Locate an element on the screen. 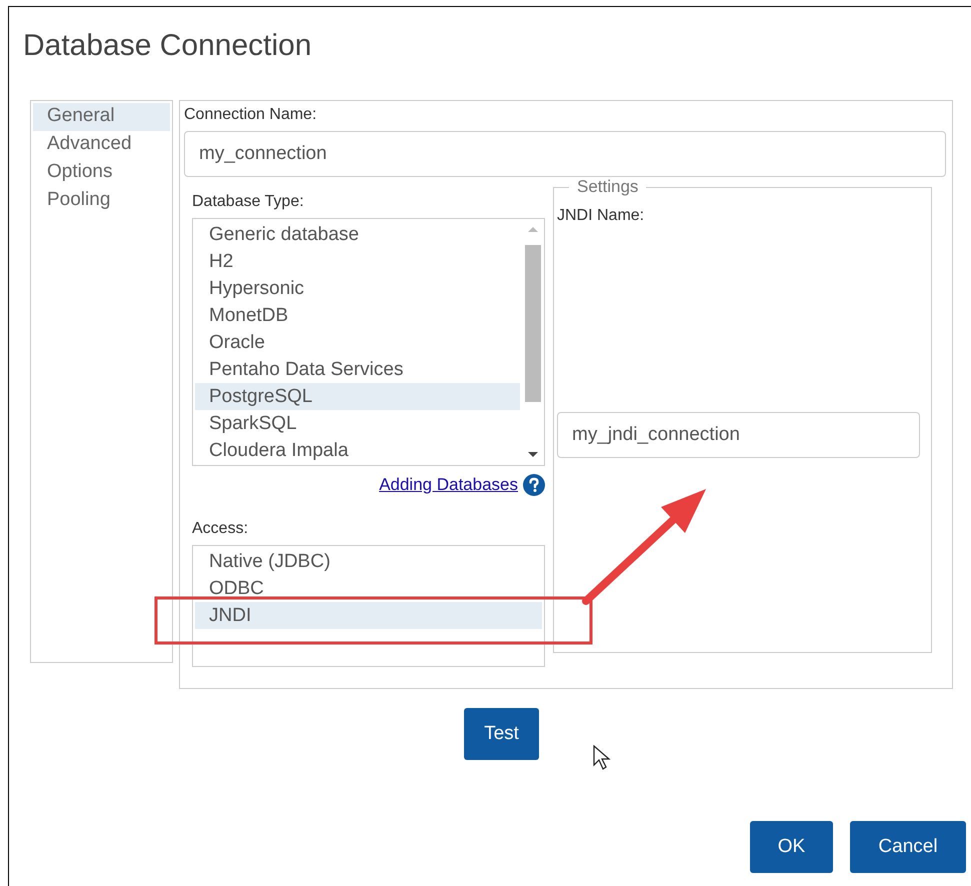  field-label: Connection Name: is located at coordinates (251, 115).